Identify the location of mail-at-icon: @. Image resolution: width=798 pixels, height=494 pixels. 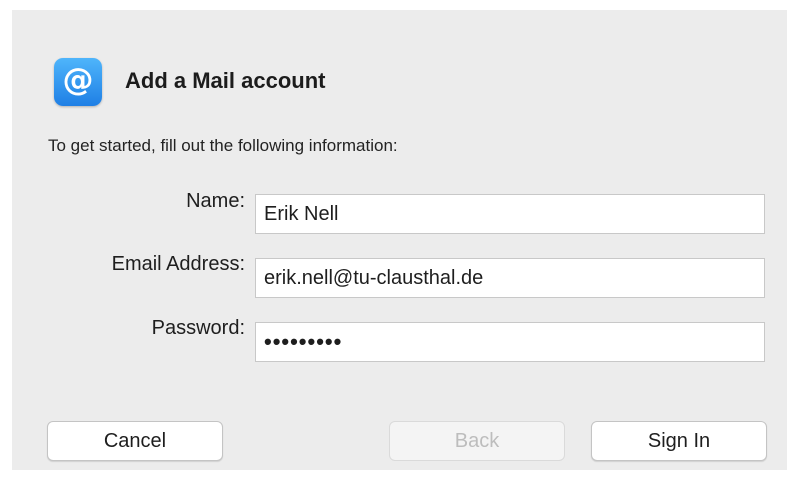
(78, 82).